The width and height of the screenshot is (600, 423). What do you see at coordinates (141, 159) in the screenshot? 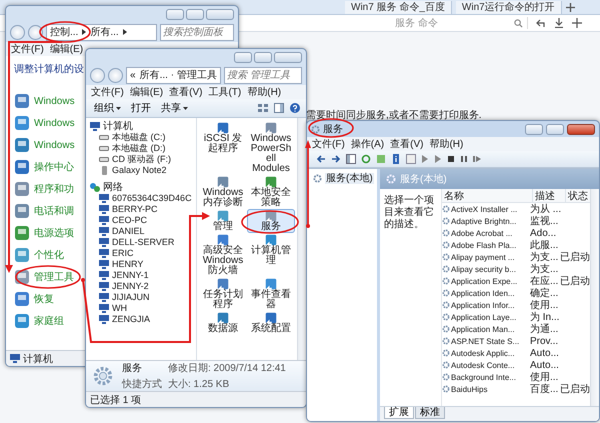
I see `tree-item: CD 驱动器 (F:)` at bounding box center [141, 159].